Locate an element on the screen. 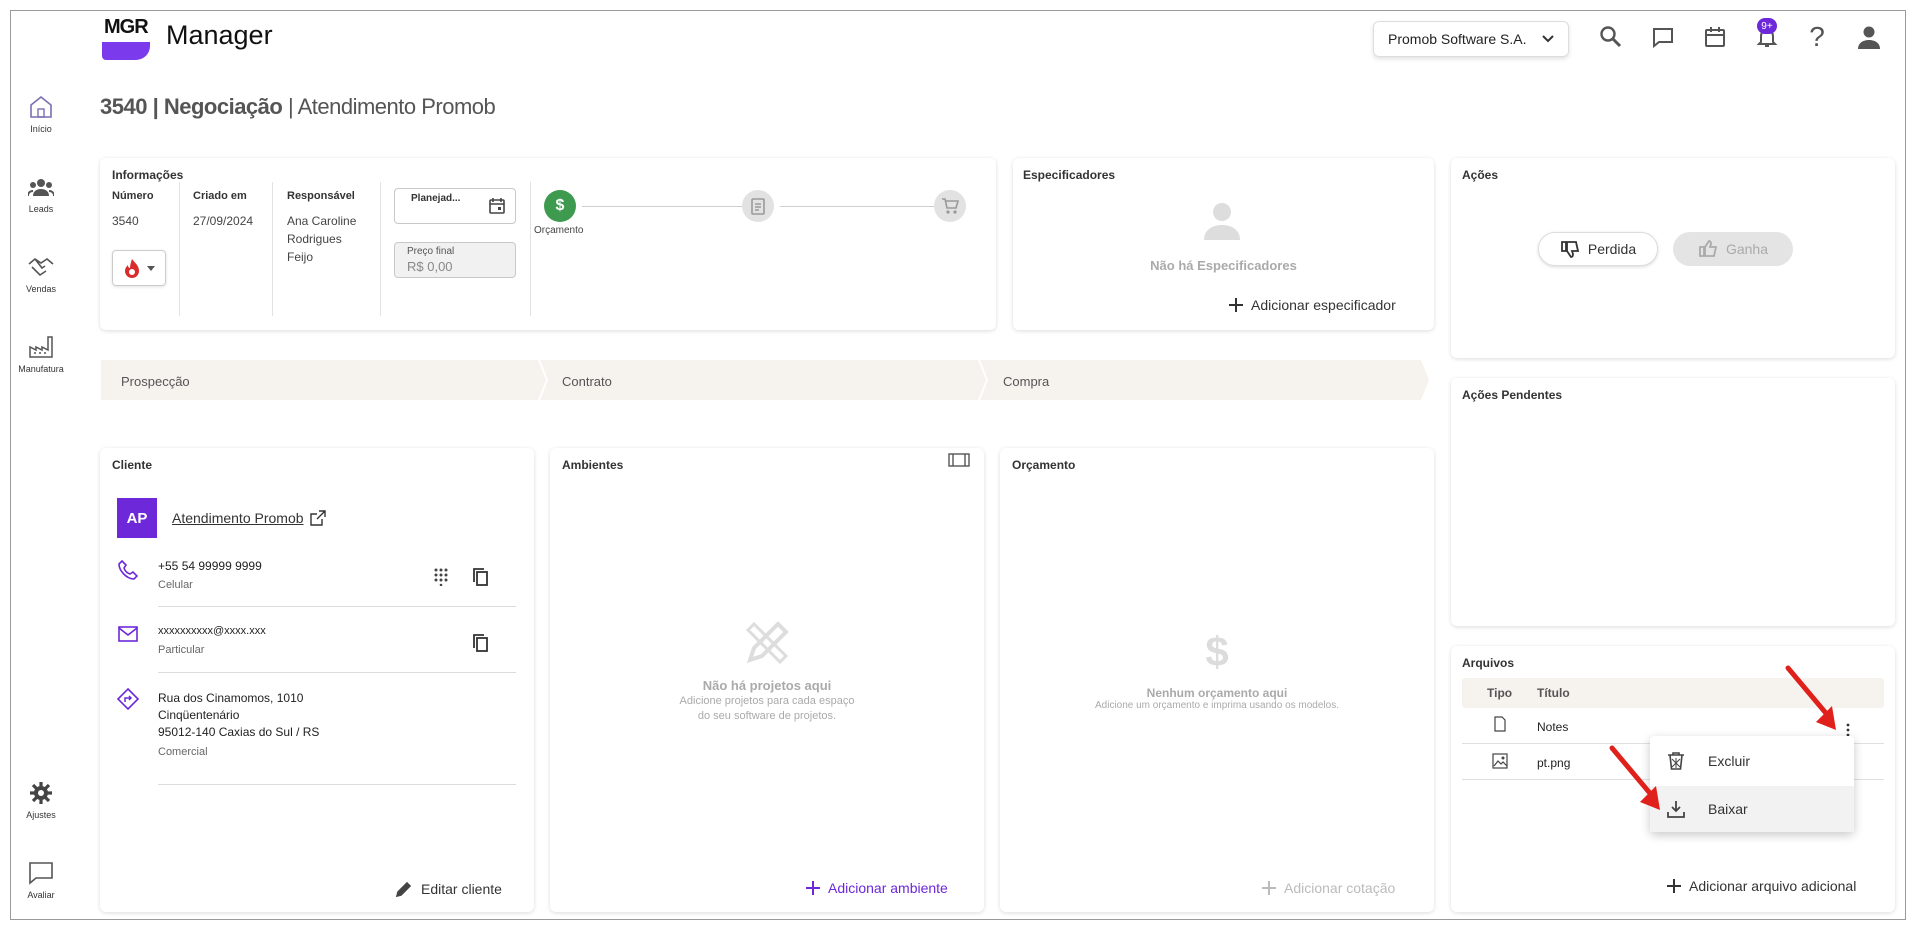 This screenshot has width=1908, height=929. page-title: 3540 | Negociação | Atendimento Promob is located at coordinates (298, 106).